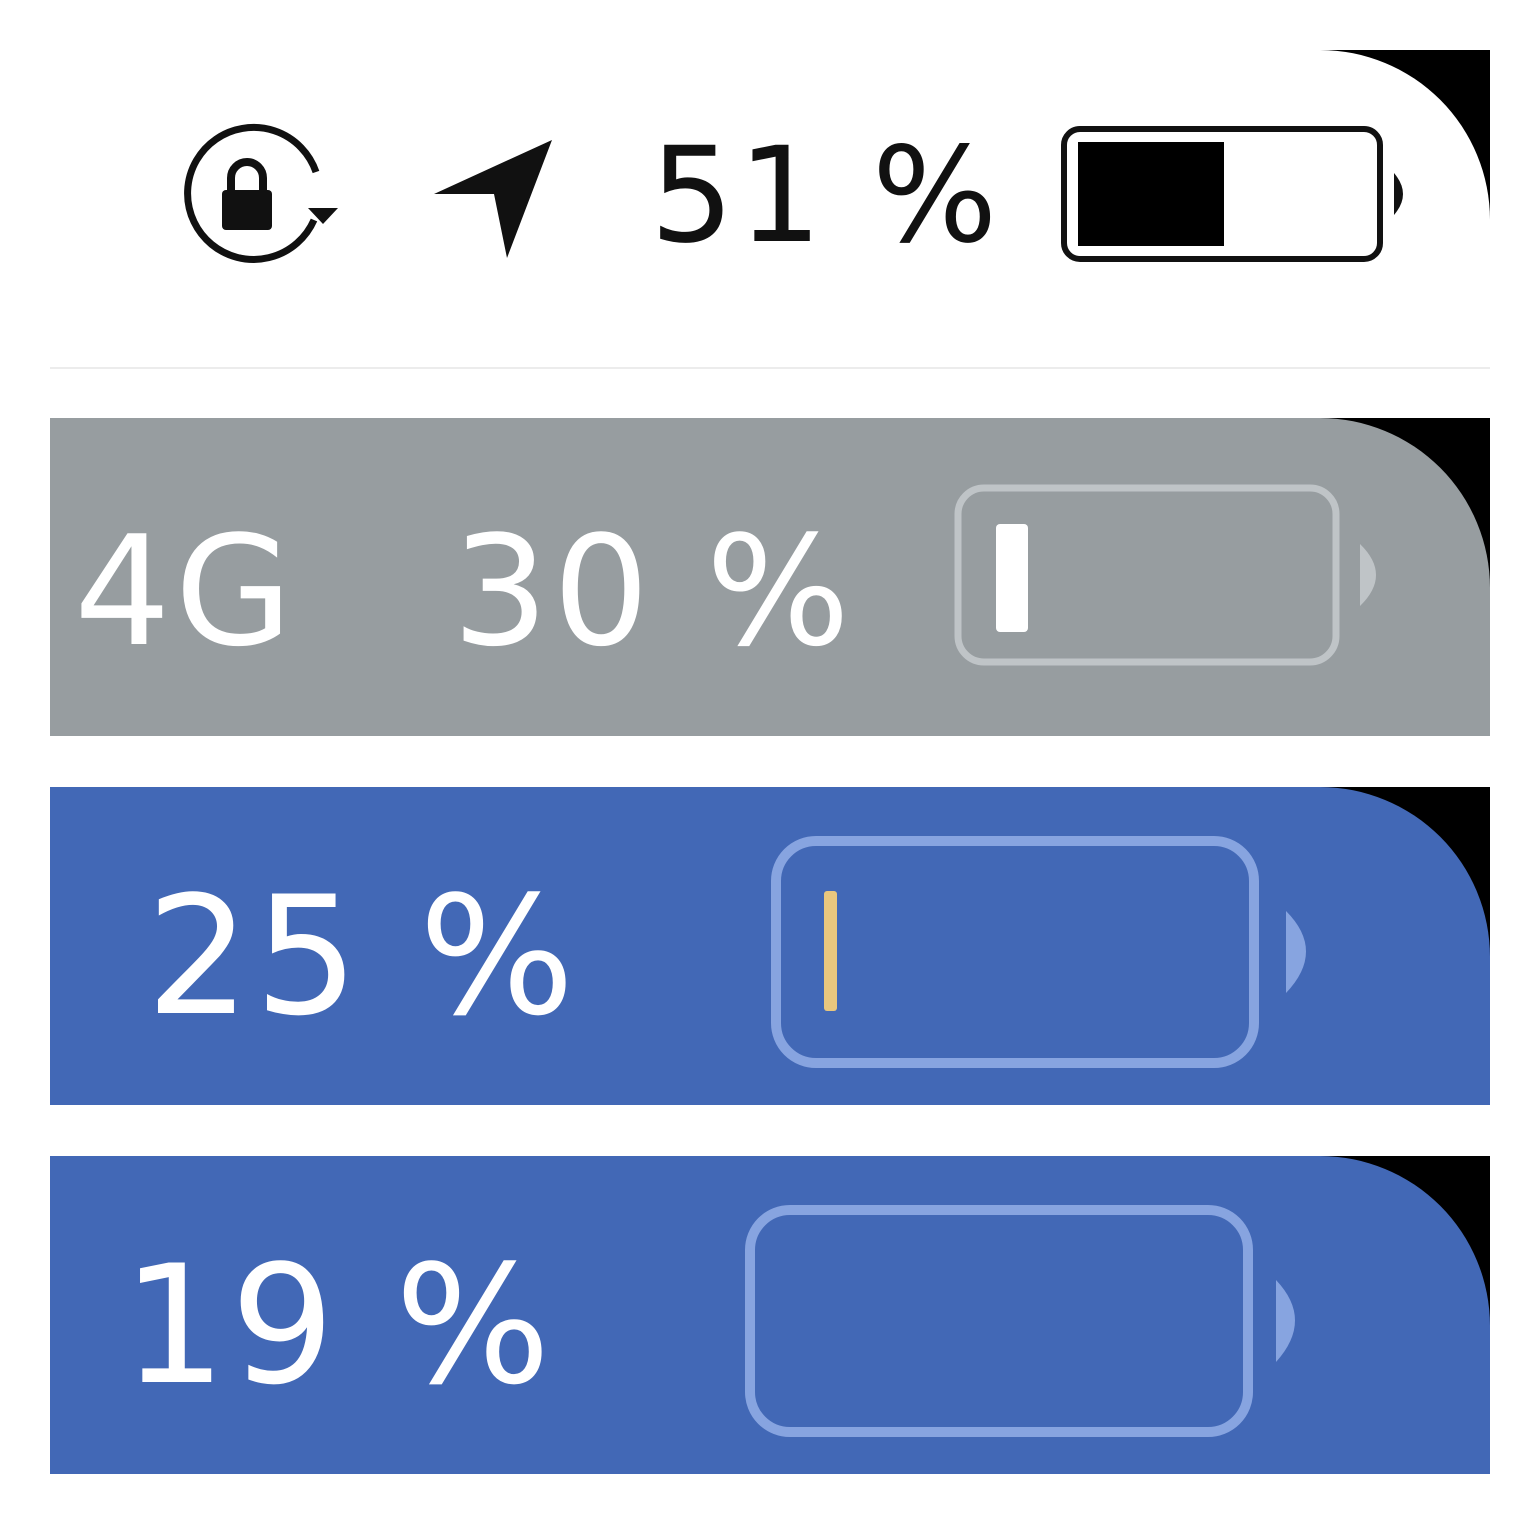 The width and height of the screenshot is (1540, 1525). I want to click on battery-percentage: 51 %, so click(826, 194).